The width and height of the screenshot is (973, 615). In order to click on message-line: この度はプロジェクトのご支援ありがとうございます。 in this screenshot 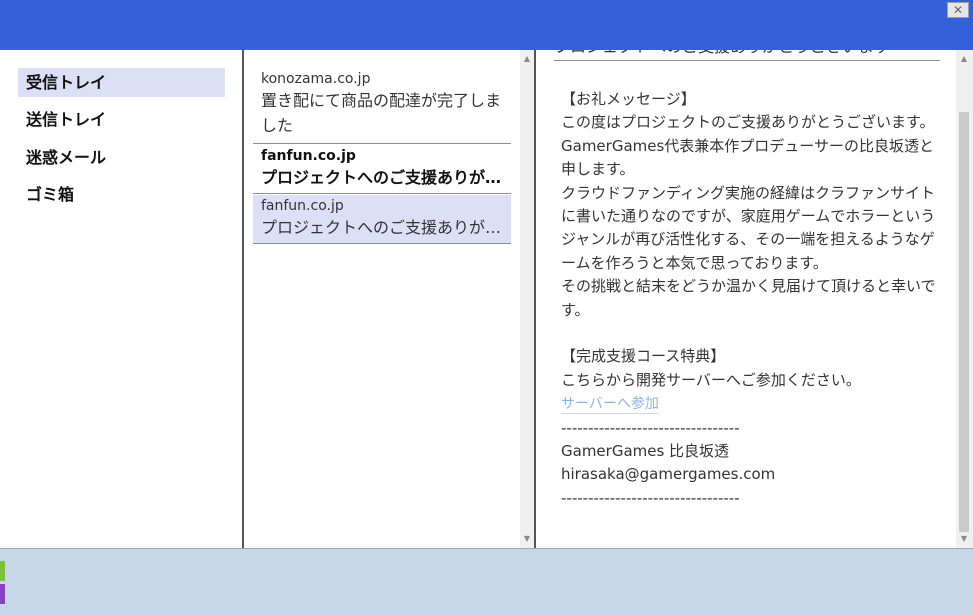, I will do `click(748, 122)`.